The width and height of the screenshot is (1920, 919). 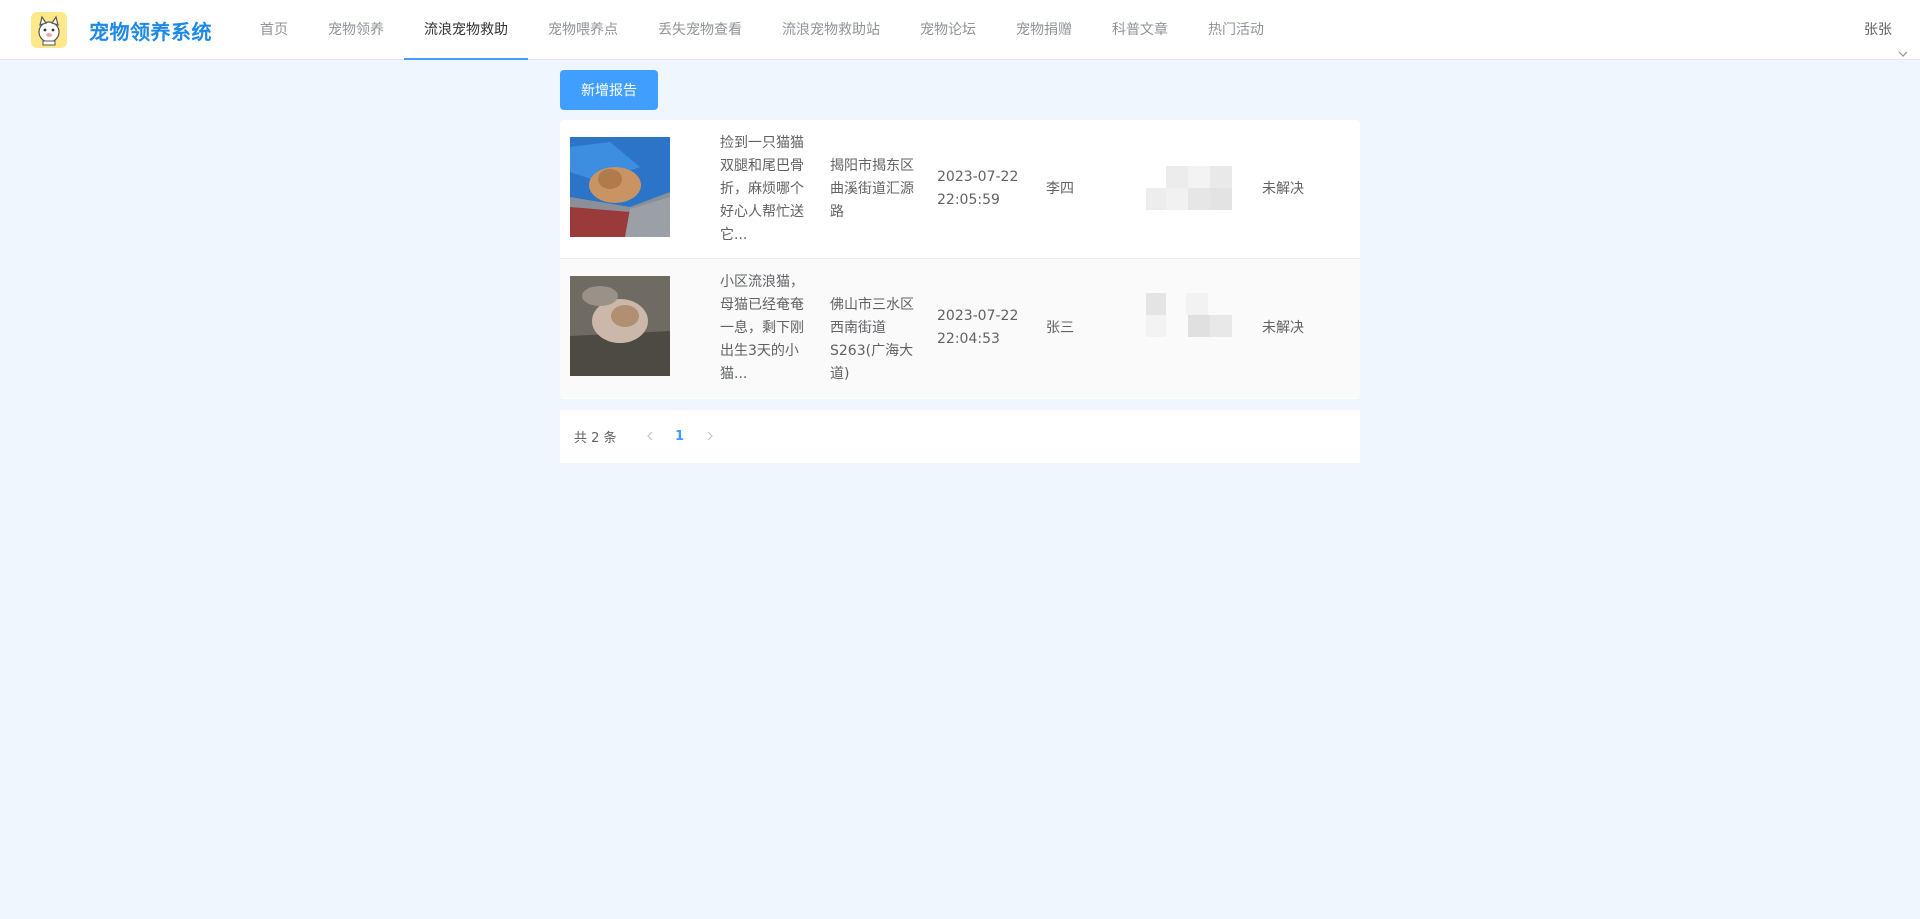 What do you see at coordinates (700, 30) in the screenshot?
I see `nav-item-lost-pets: 丢失宠物查看` at bounding box center [700, 30].